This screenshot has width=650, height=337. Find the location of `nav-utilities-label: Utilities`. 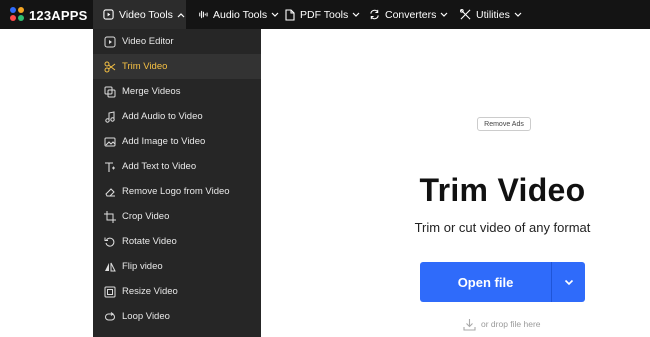

nav-utilities-label: Utilities is located at coordinates (493, 14).